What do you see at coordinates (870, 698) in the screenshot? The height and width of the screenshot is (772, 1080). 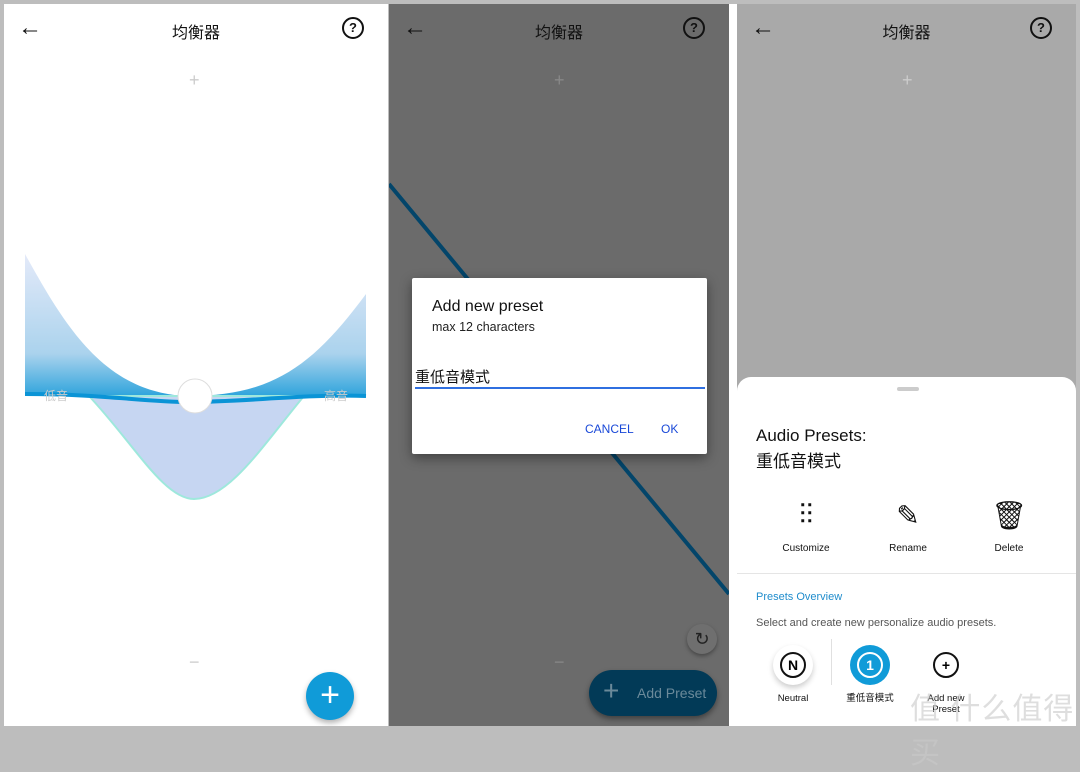 I see `preset-label: 重低音模式` at bounding box center [870, 698].